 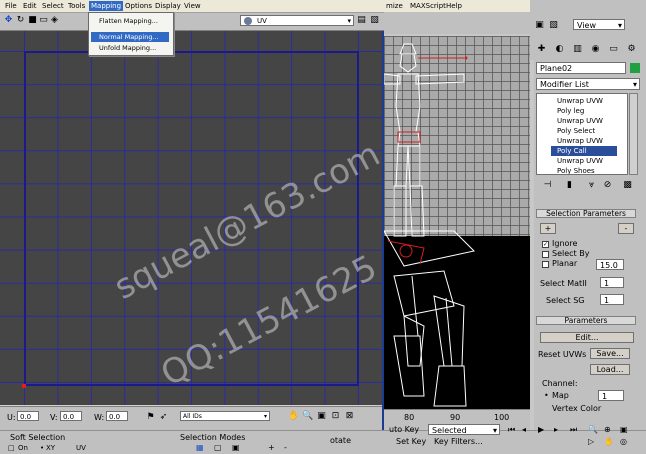 I want to click on grow-selection-icon: +, so click(x=271, y=447).